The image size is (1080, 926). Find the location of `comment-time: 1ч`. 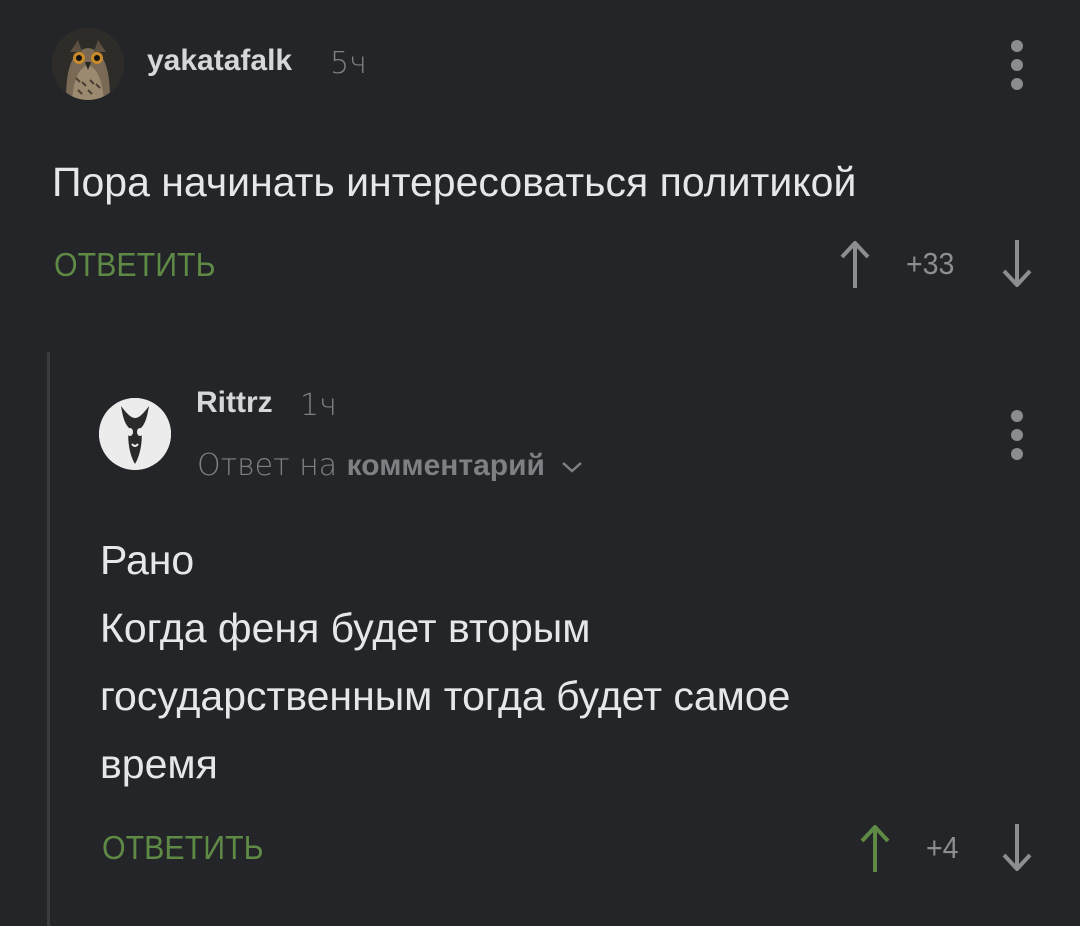

comment-time: 1ч is located at coordinates (318, 405).